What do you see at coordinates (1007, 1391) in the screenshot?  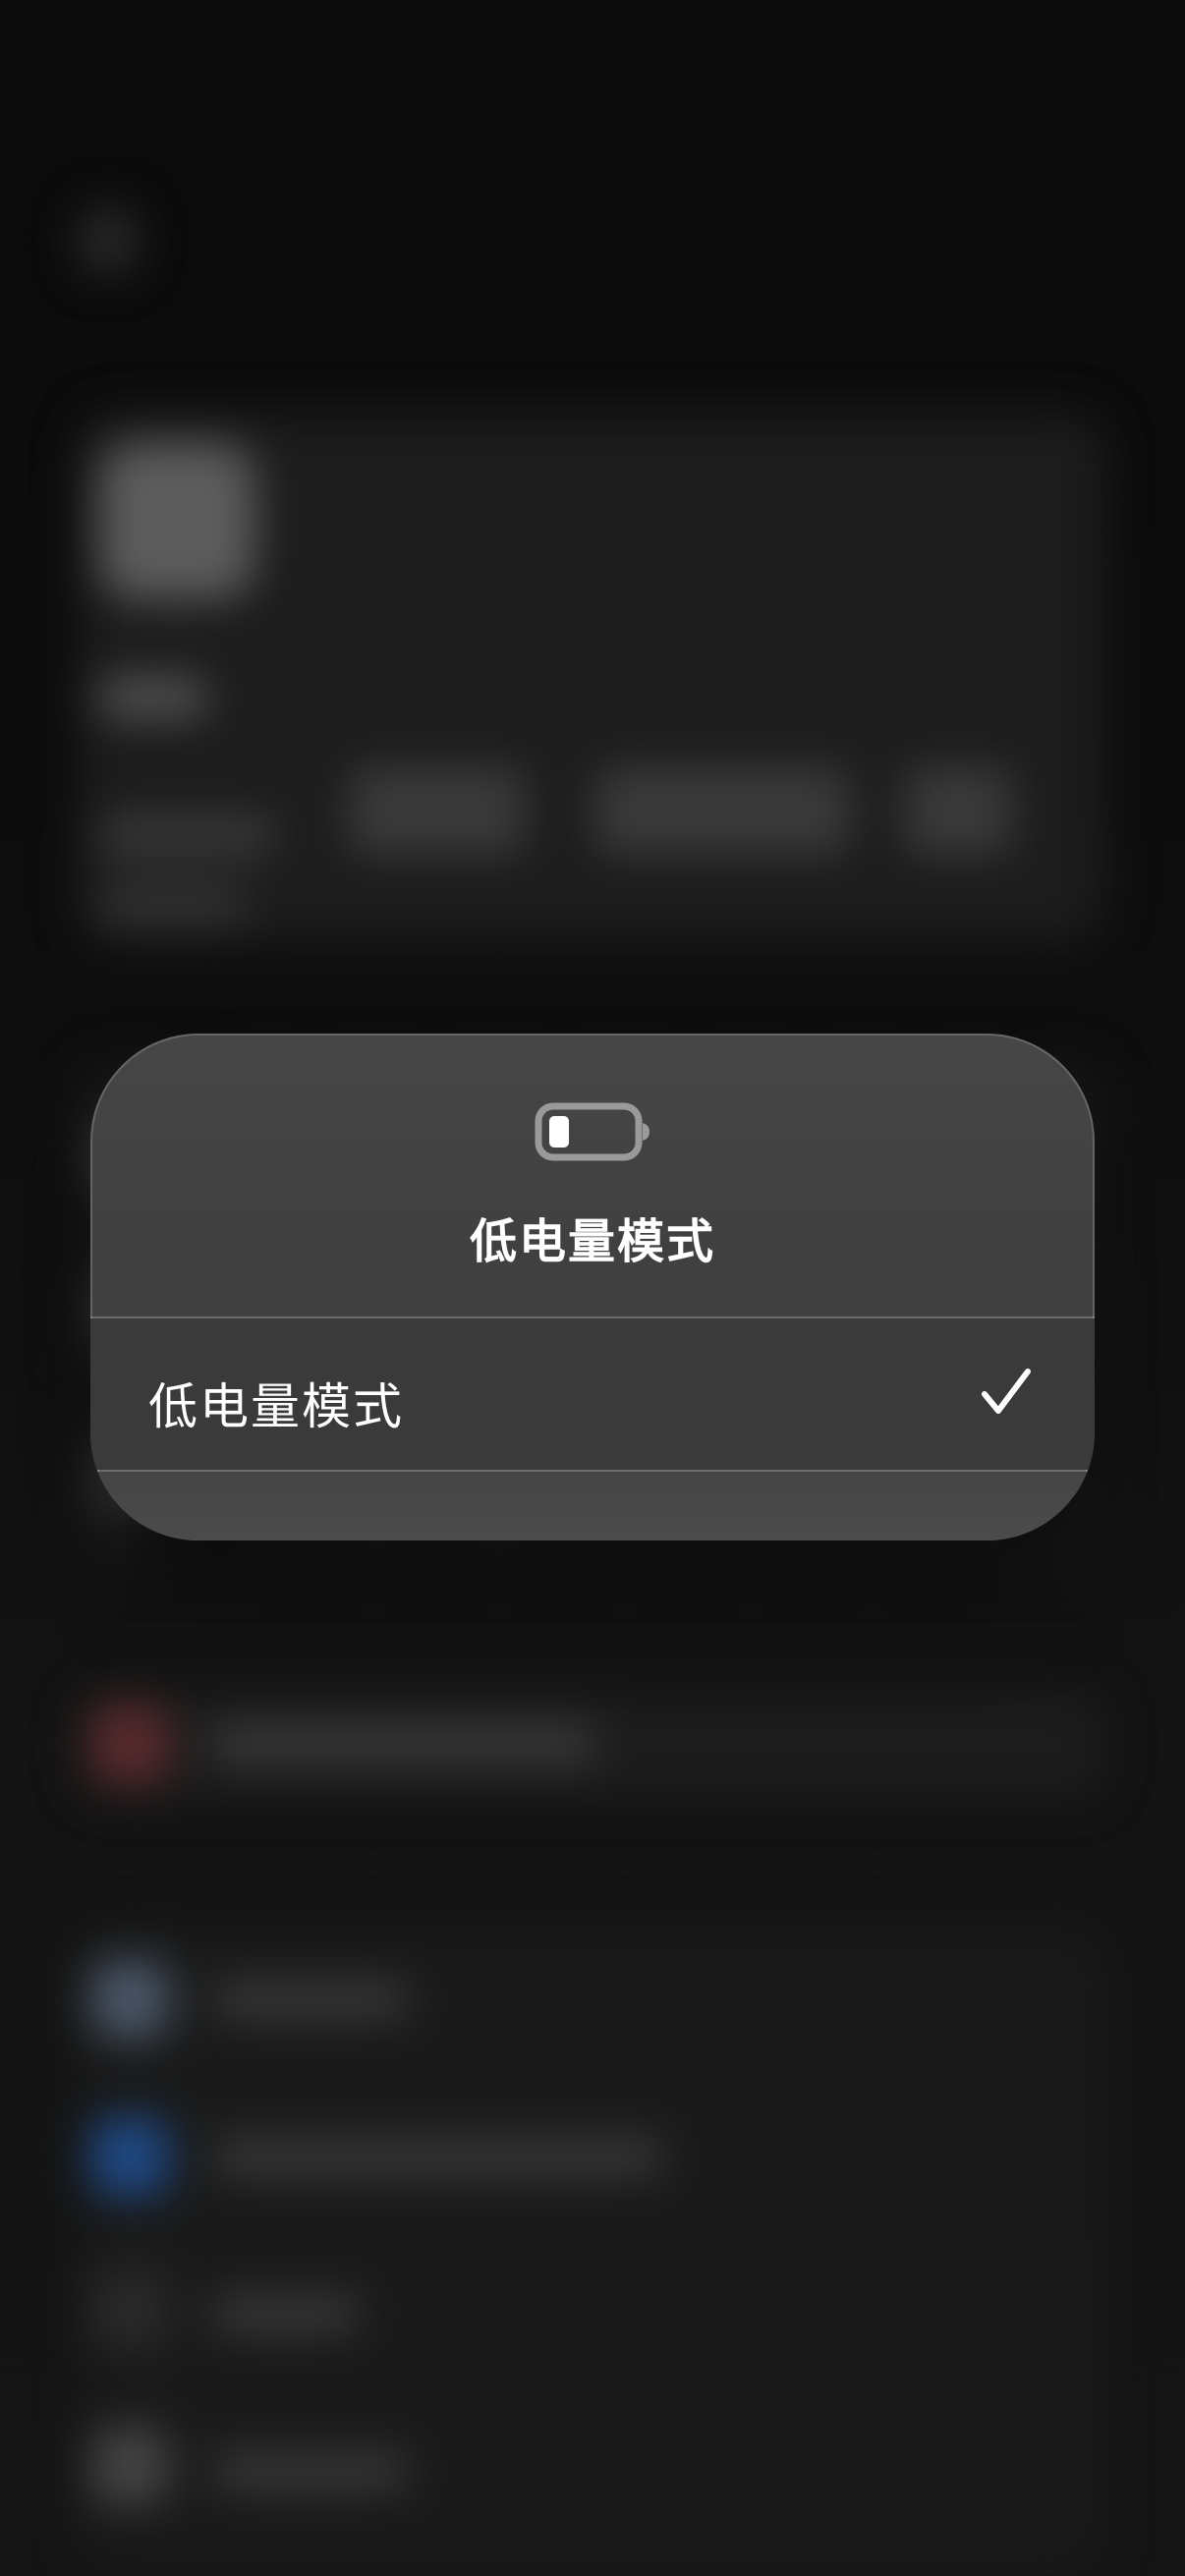 I see `checkmark-icon` at bounding box center [1007, 1391].